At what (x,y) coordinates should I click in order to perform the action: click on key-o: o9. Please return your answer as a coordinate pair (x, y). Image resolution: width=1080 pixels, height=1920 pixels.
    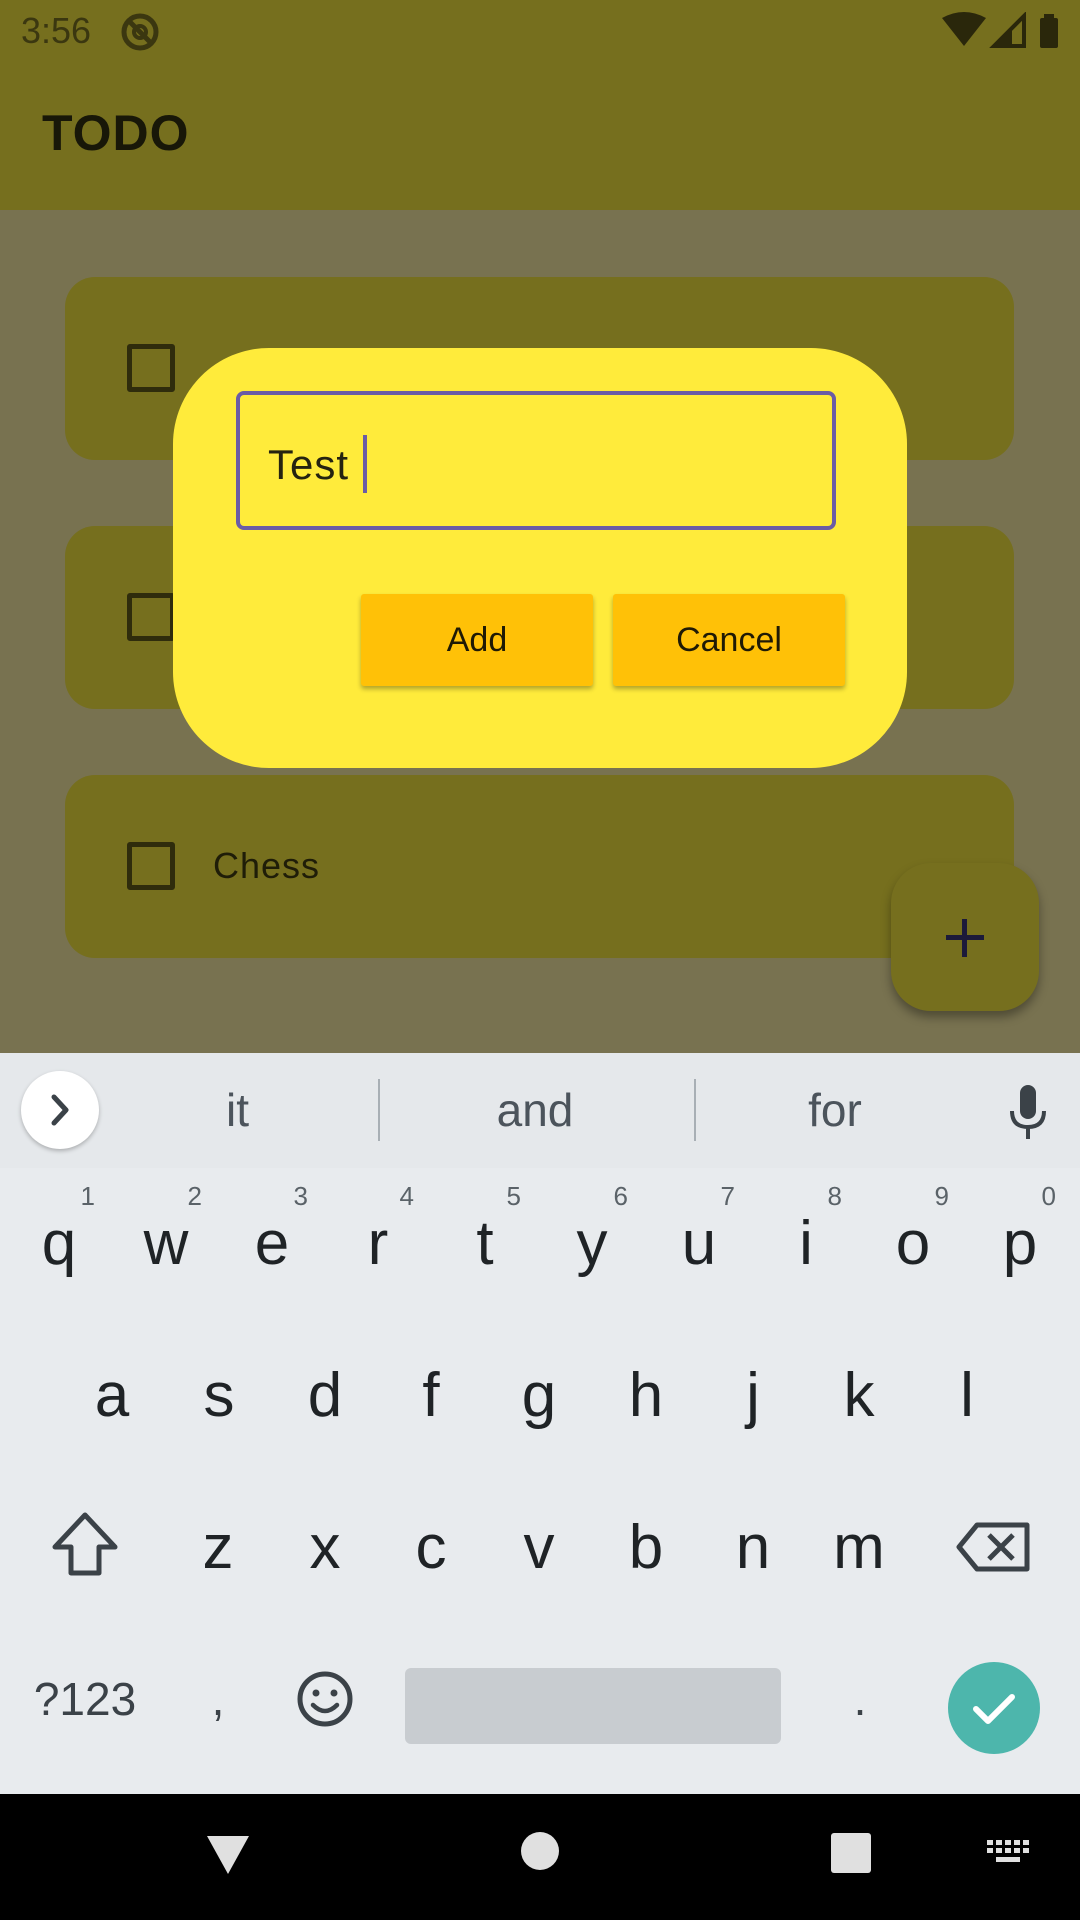
    Looking at the image, I should click on (913, 1242).